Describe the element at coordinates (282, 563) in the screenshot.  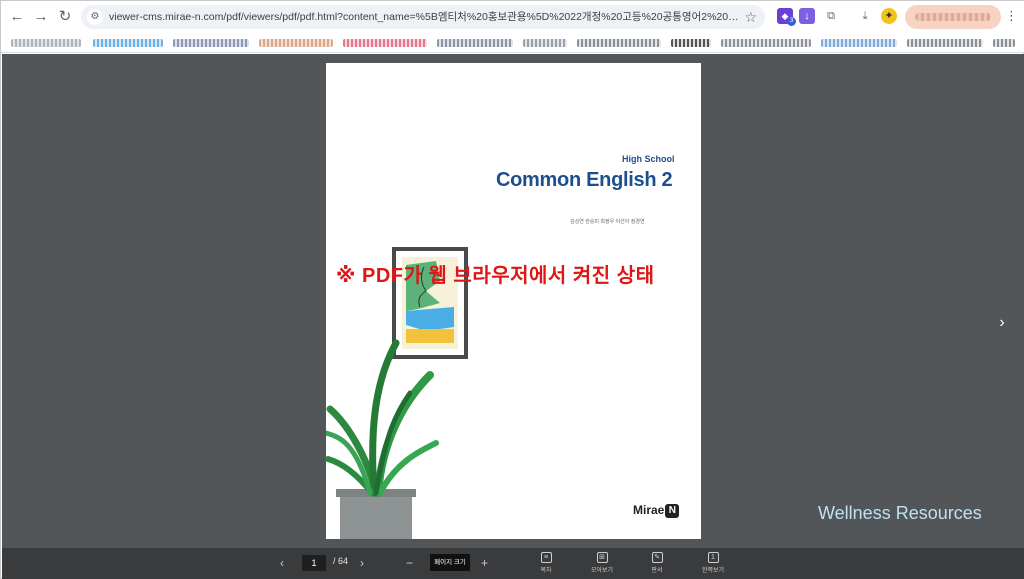
I see `prev-page-icon: ‹` at that location.